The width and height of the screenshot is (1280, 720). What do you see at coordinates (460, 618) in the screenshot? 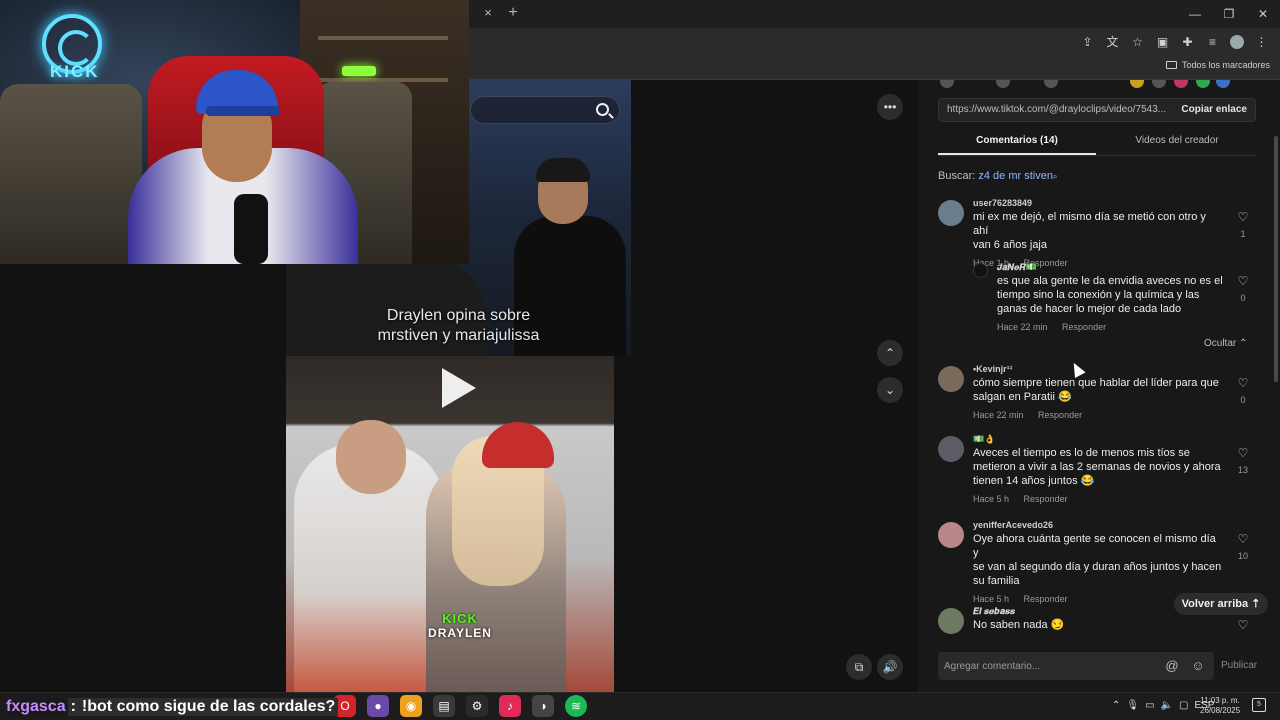
I see `watermark-top: KICK` at bounding box center [460, 618].